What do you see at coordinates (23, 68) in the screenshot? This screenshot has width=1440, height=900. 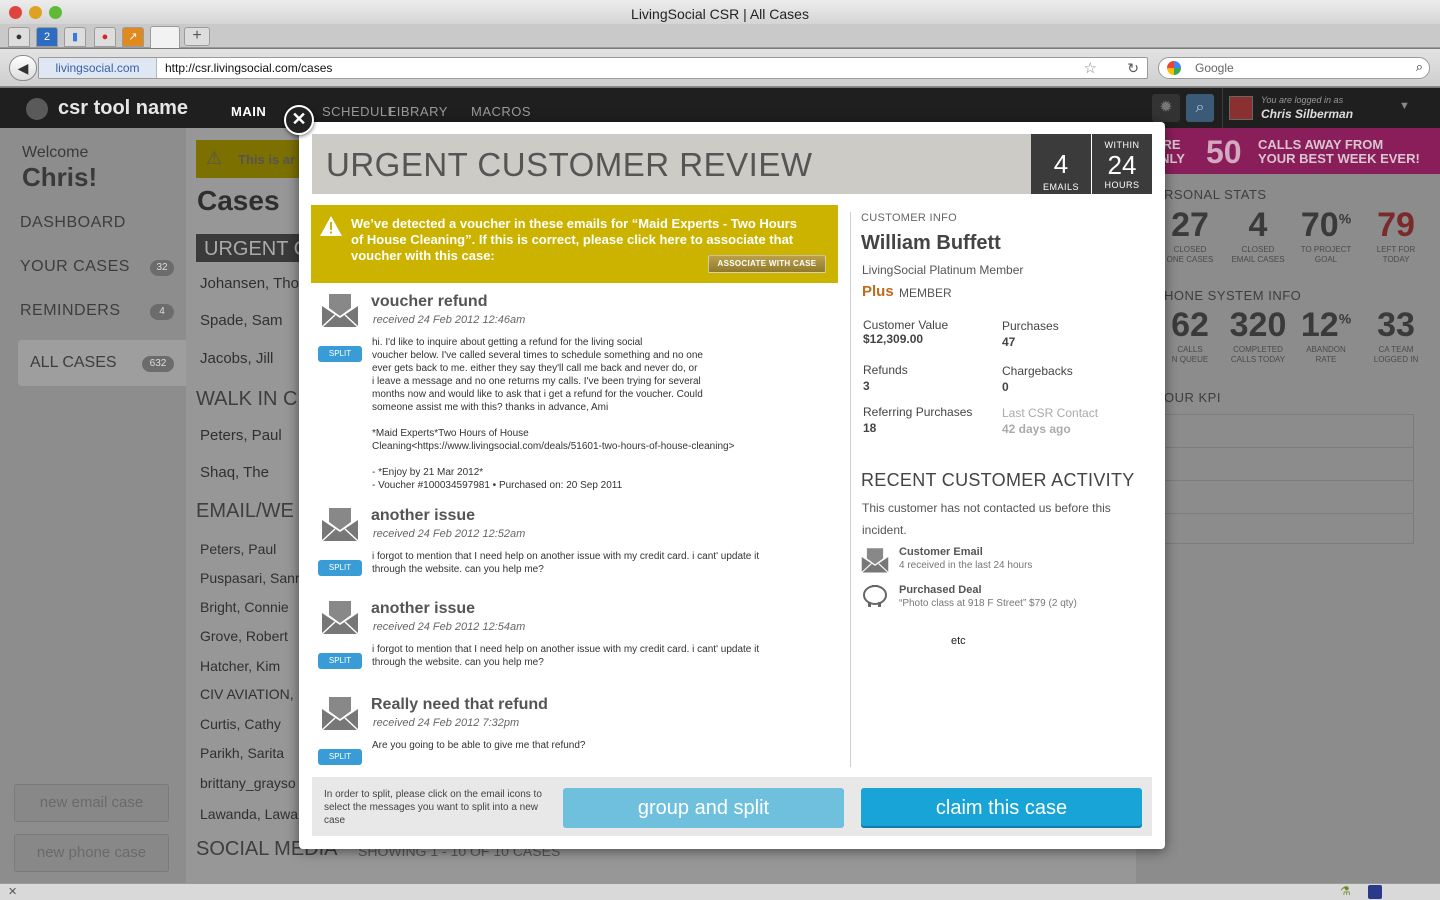 I see `back-button: ◀` at bounding box center [23, 68].